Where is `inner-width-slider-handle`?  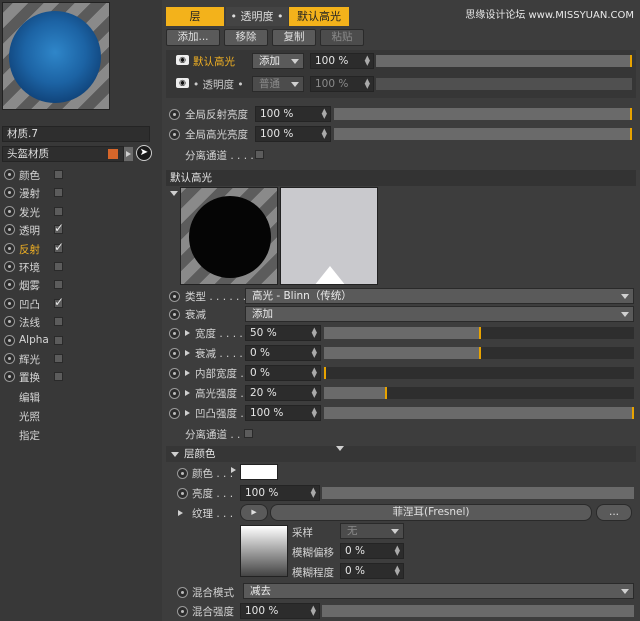 inner-width-slider-handle is located at coordinates (325, 373).